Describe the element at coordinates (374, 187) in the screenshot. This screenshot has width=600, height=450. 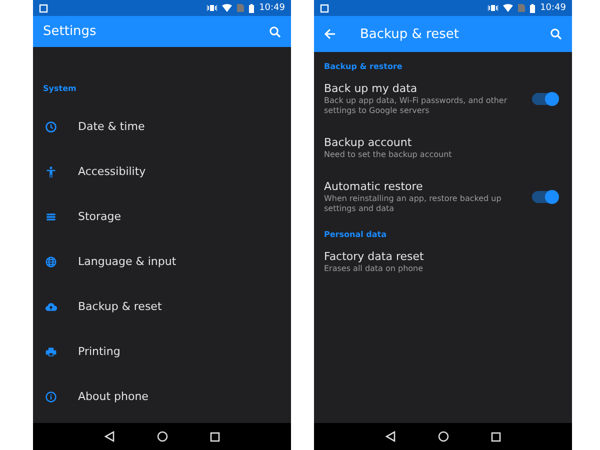
I see `item-title: Automatic restore` at that location.